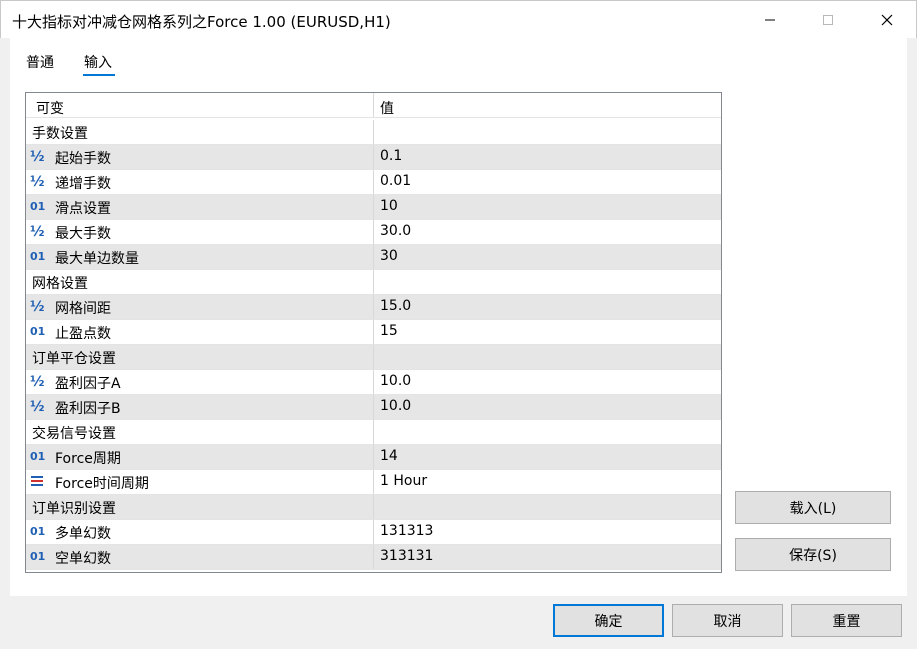 The image size is (917, 649). I want to click on parameter-name: 多单幻数, so click(83, 534).